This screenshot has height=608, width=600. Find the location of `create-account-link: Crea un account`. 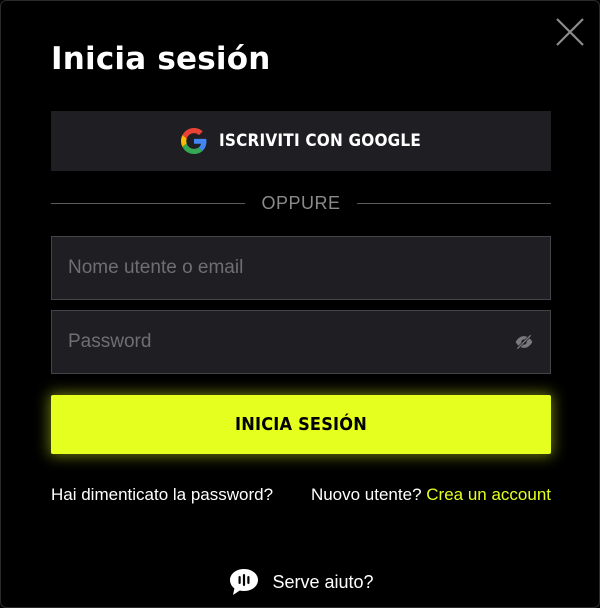

create-account-link: Crea un account is located at coordinates (488, 494).